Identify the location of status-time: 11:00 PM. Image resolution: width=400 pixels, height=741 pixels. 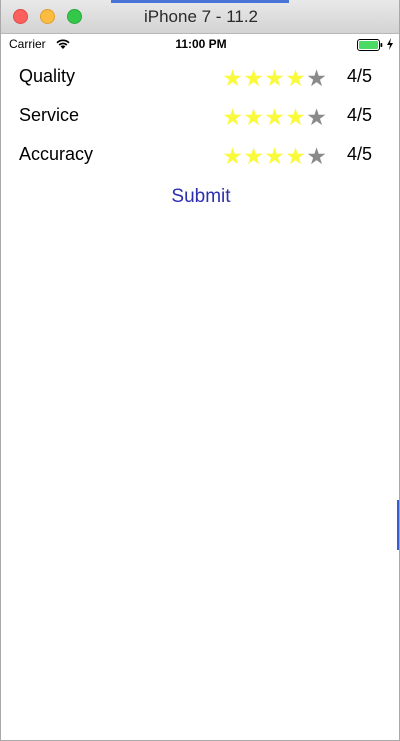
(201, 44).